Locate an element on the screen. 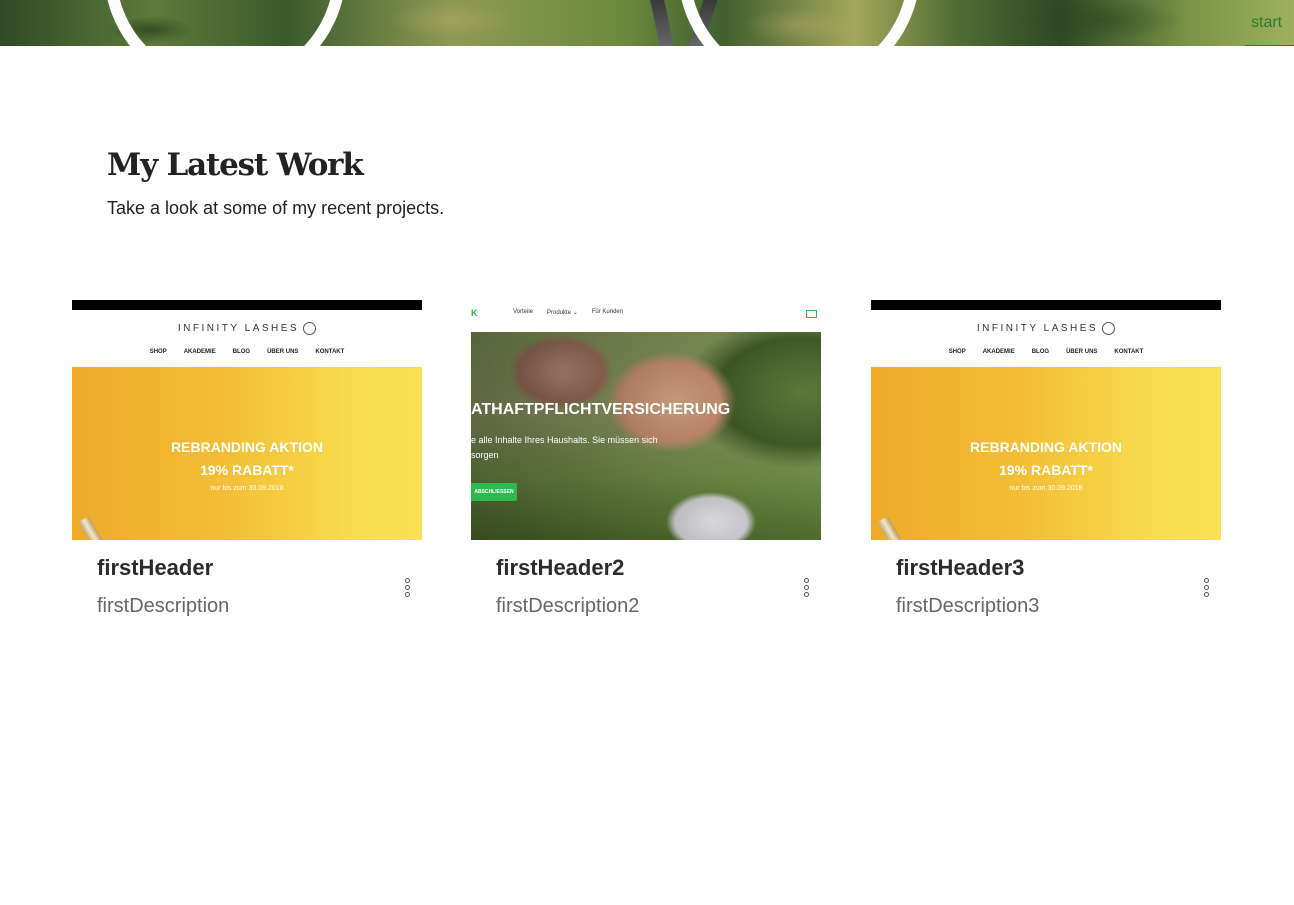 Image resolution: width=1294 pixels, height=905 pixels. thumbnail-nav-item: Für Kunden is located at coordinates (607, 312).